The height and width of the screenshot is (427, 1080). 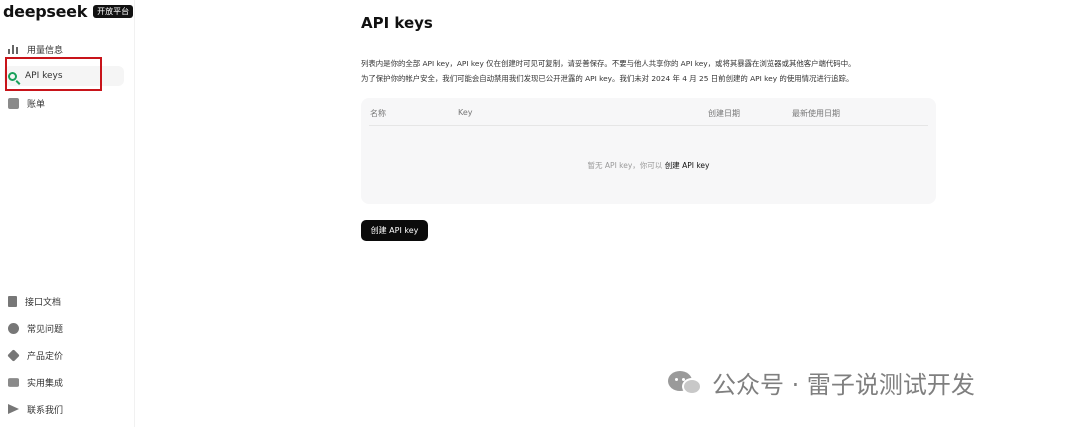 I want to click on table-header: 名称 Key 创建日期 最新使用日期, so click(x=648, y=112).